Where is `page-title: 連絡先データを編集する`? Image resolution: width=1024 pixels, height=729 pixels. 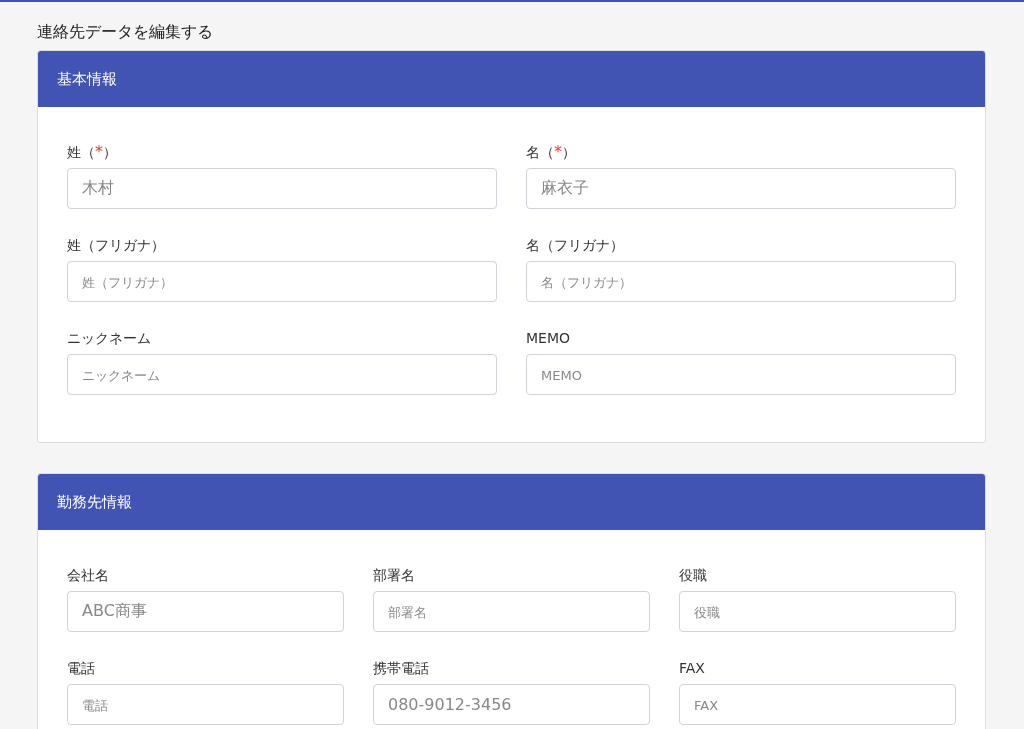 page-title: 連絡先データを編集する is located at coordinates (125, 32).